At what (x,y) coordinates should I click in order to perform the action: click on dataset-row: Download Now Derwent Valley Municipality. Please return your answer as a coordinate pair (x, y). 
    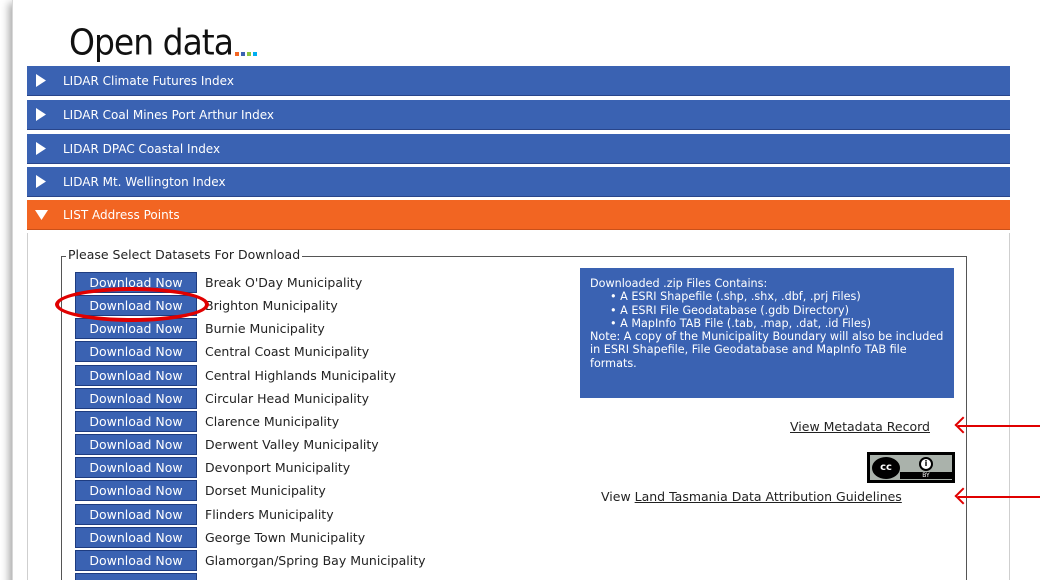
    Looking at the image, I should click on (227, 444).